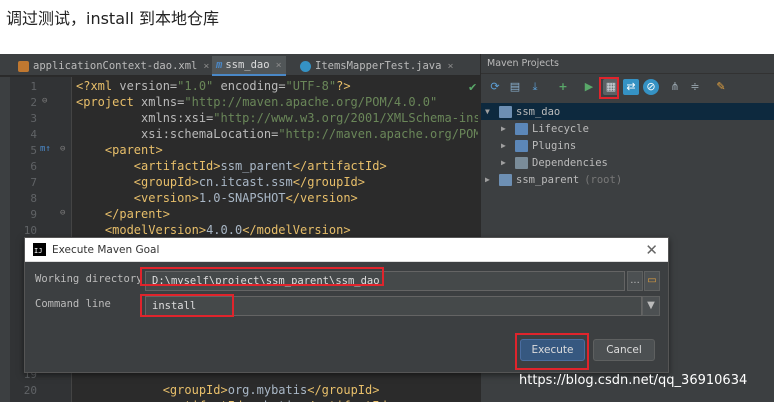 This screenshot has width=774, height=402. Describe the element at coordinates (33, 134) in the screenshot. I see `line-number: 4` at that location.